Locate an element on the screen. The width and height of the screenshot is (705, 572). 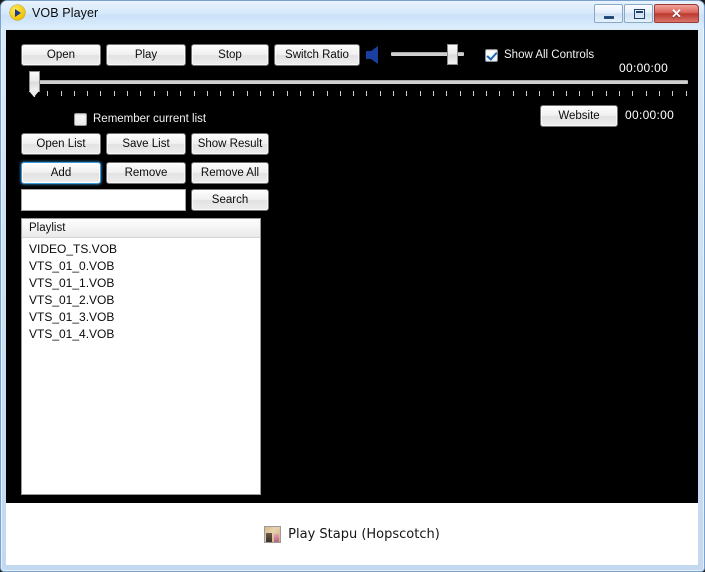
minimize-icon is located at coordinates (609, 17).